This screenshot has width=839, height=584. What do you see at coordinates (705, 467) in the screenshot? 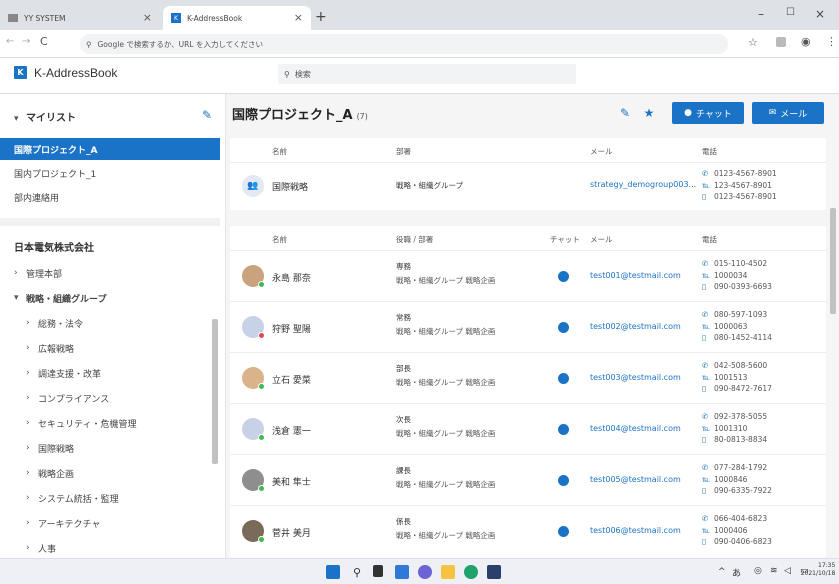
I see `phone-icon: ✆` at bounding box center [705, 467].